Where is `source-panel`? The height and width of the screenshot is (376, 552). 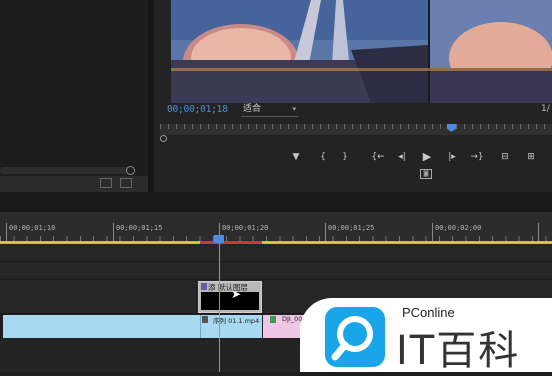 source-panel is located at coordinates (74, 96).